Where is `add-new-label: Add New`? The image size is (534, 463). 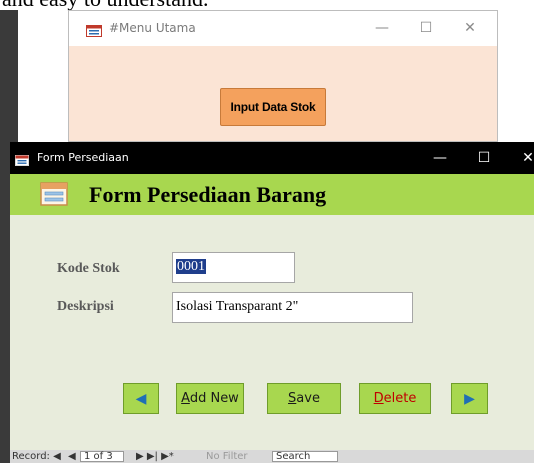
add-new-label: Add New is located at coordinates (210, 398).